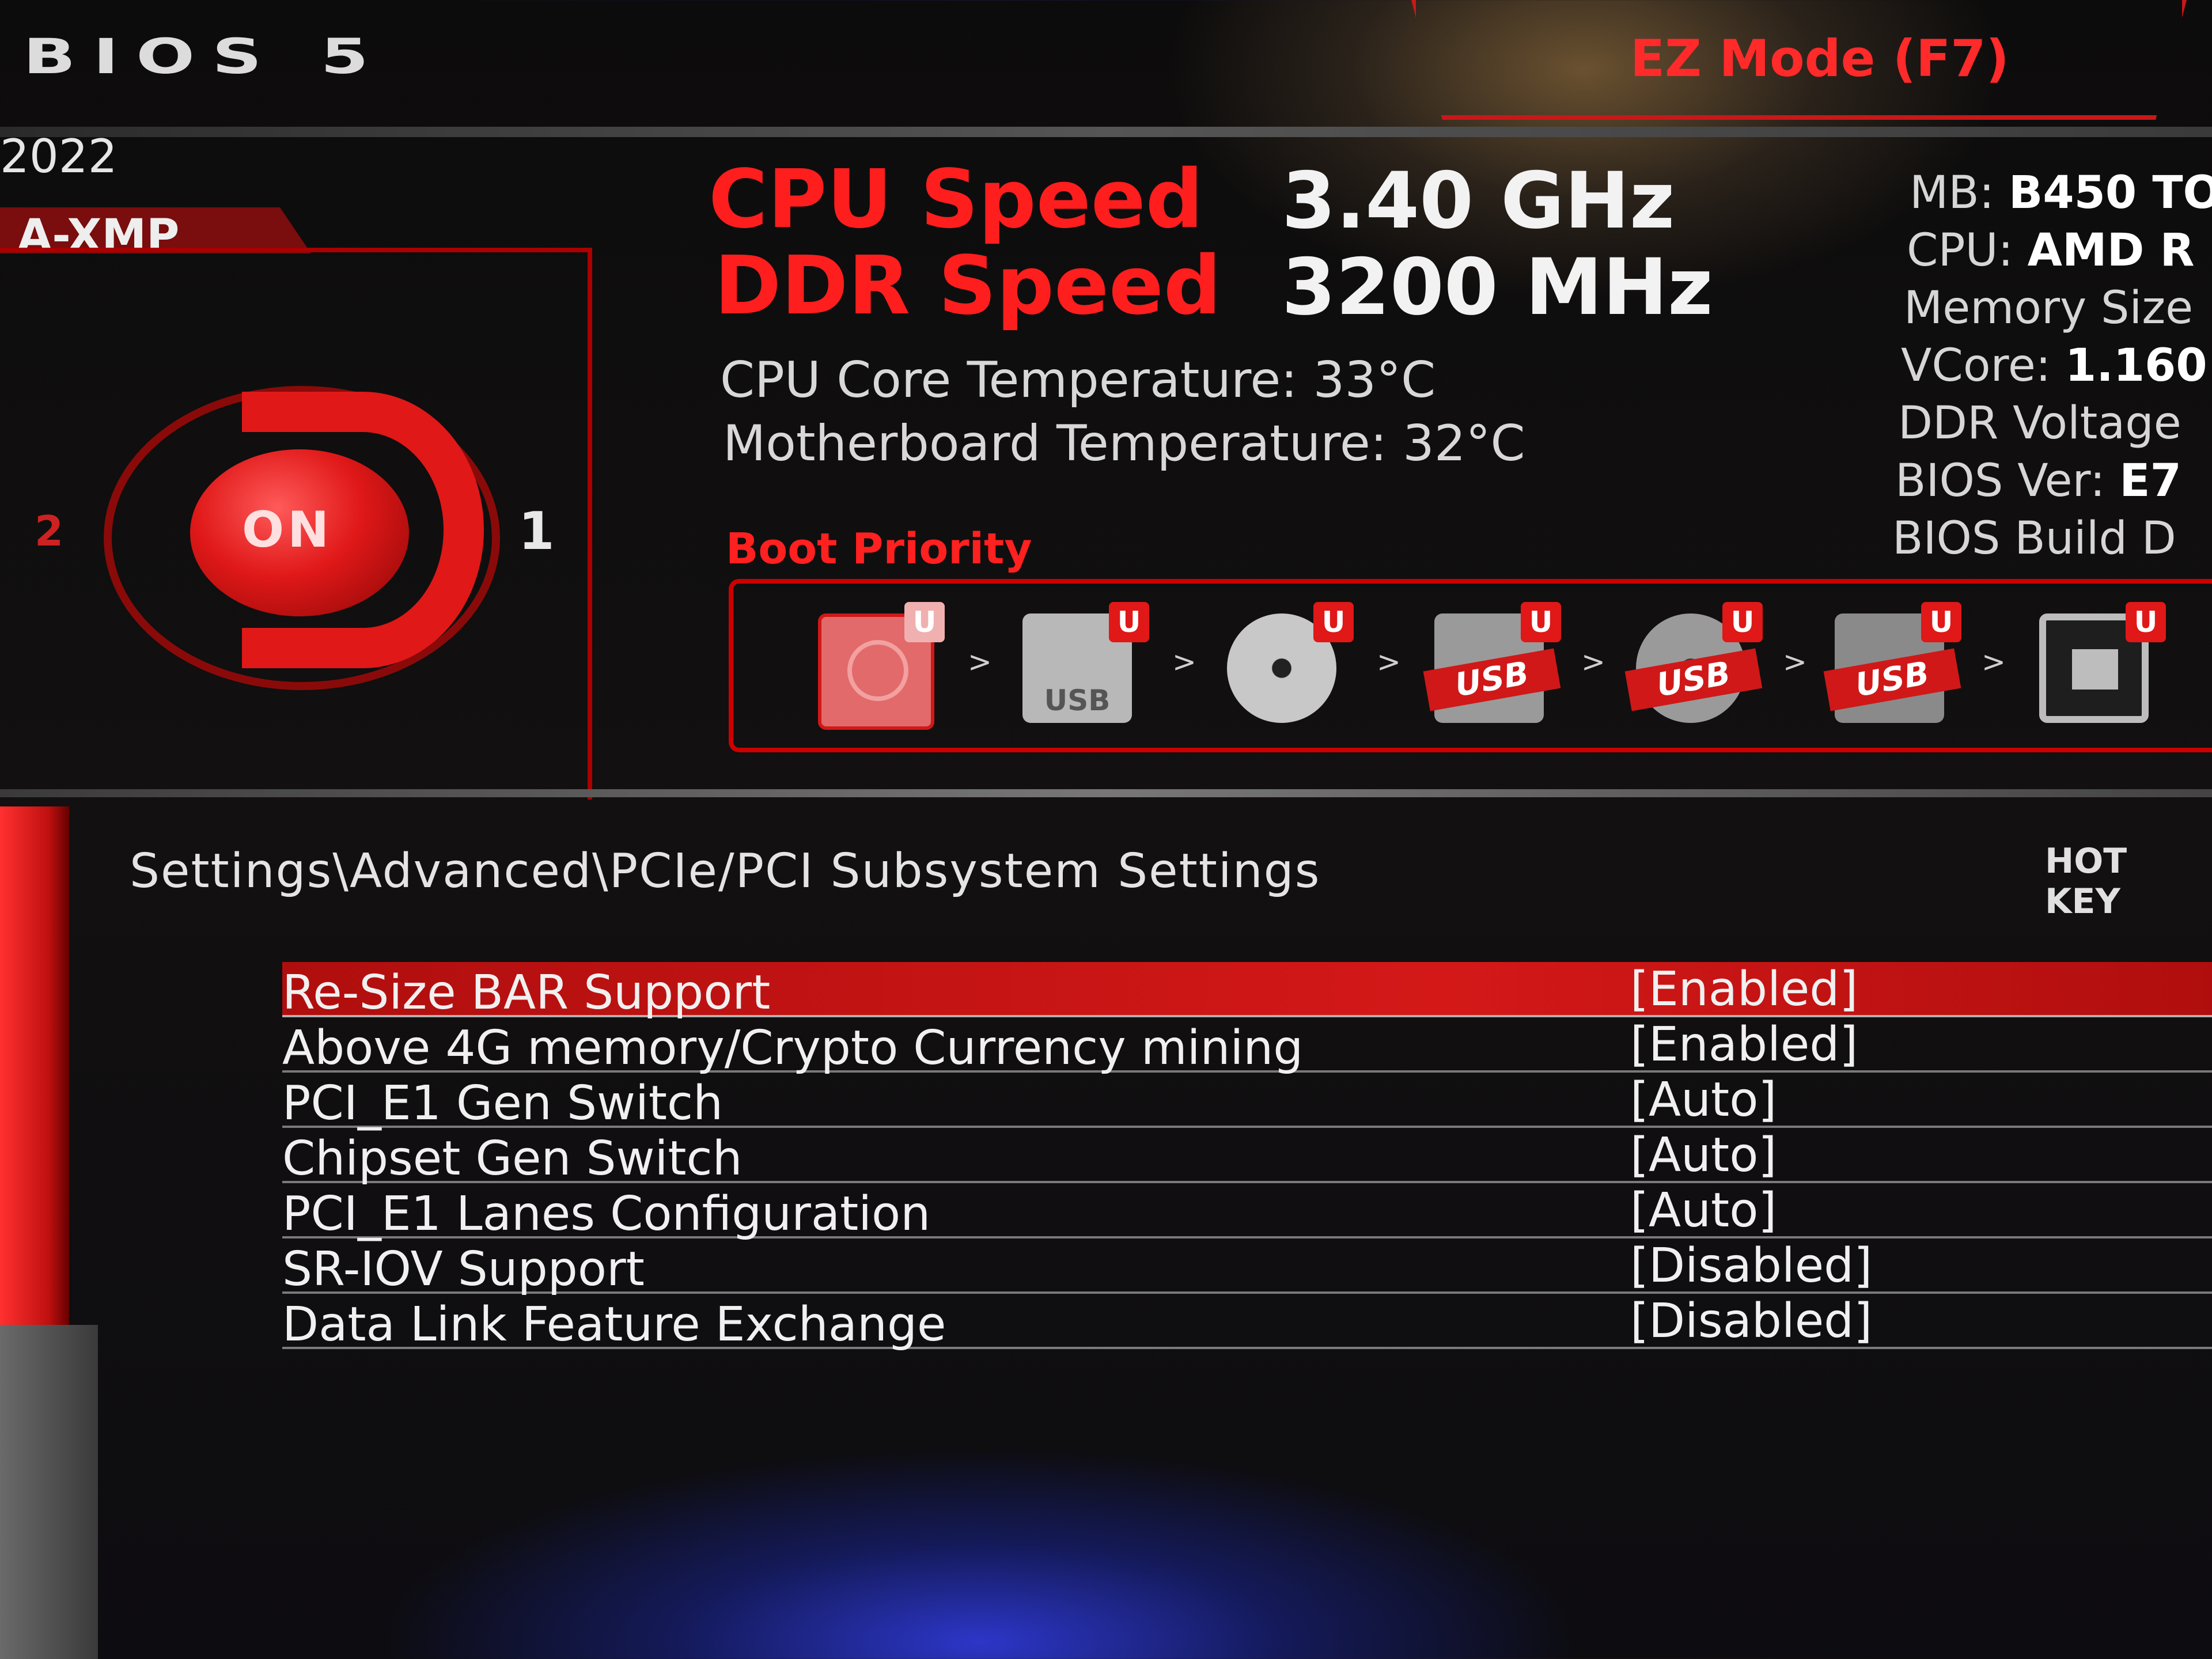  Describe the element at coordinates (503, 1103) in the screenshot. I see `setting-label: PCI_E1 Gen Switch` at that location.